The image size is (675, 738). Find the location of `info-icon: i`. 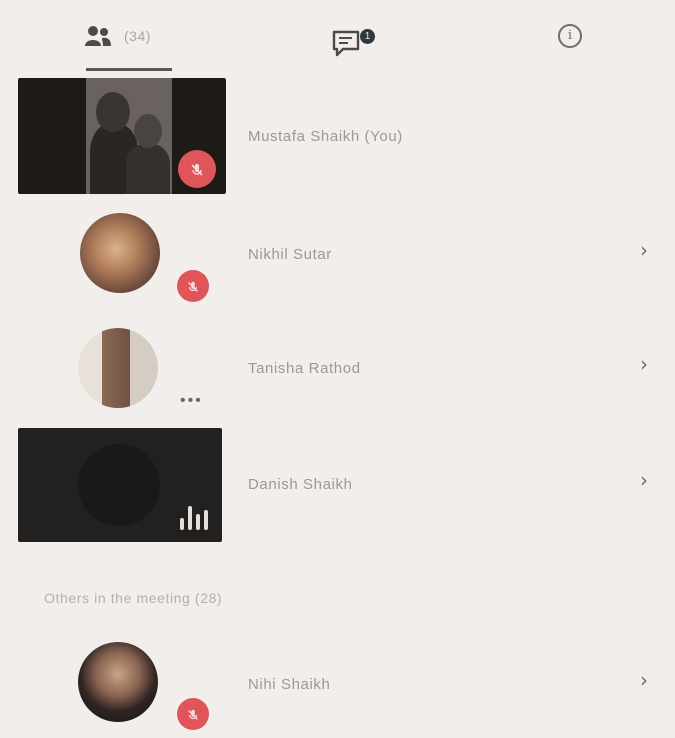

info-icon: i is located at coordinates (570, 36).